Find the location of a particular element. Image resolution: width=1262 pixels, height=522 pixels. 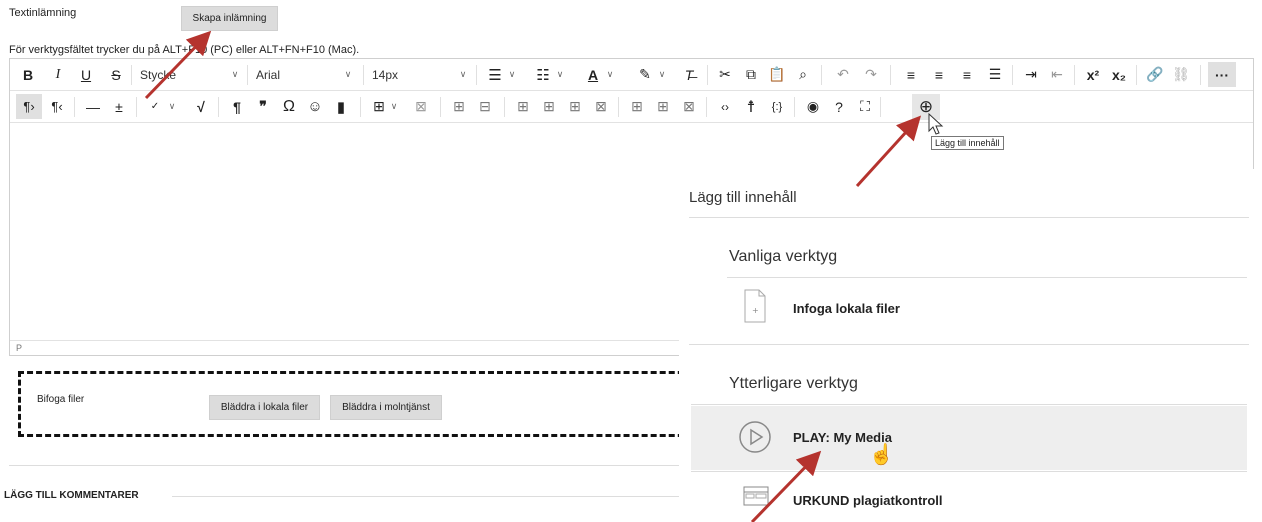

size-select-value: 14px is located at coordinates (385, 74).